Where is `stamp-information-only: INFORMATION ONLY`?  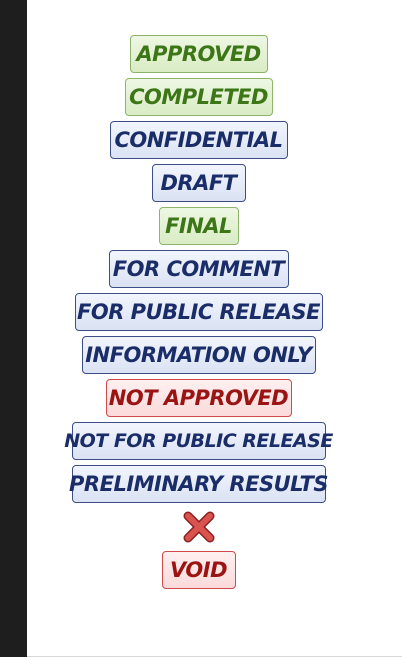 stamp-information-only: INFORMATION ONLY is located at coordinates (198, 355).